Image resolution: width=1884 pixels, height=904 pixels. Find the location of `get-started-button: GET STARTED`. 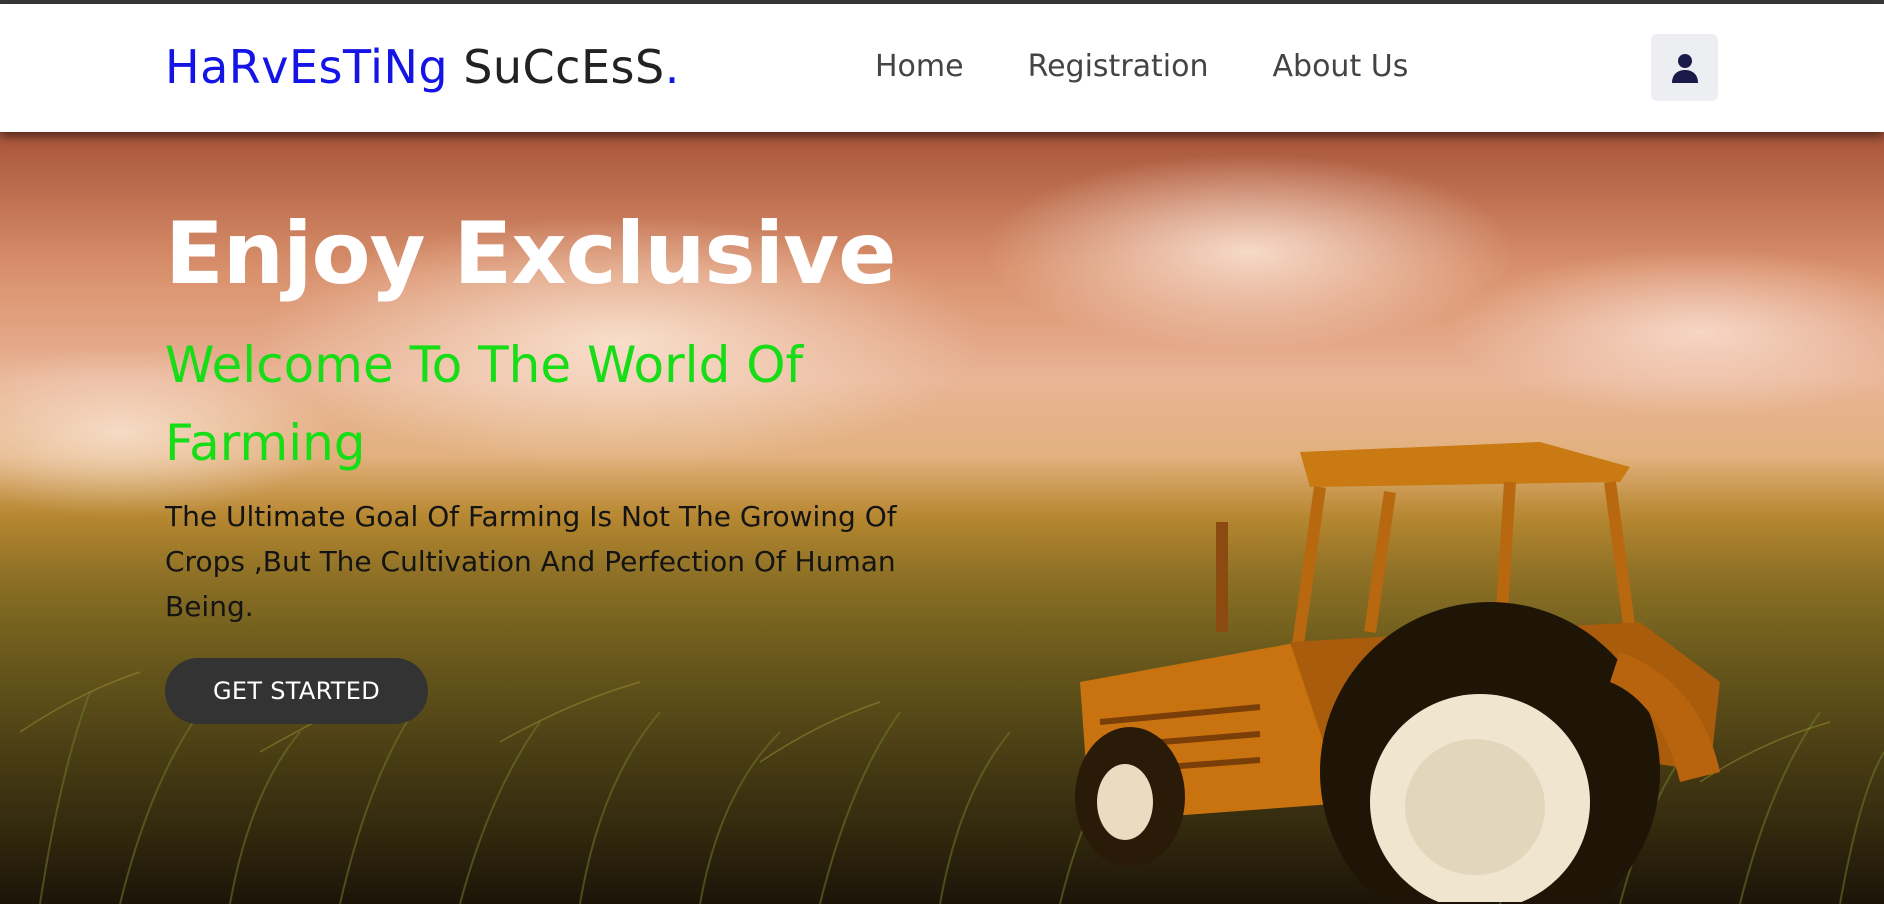

get-started-button: GET STARTED is located at coordinates (296, 691).